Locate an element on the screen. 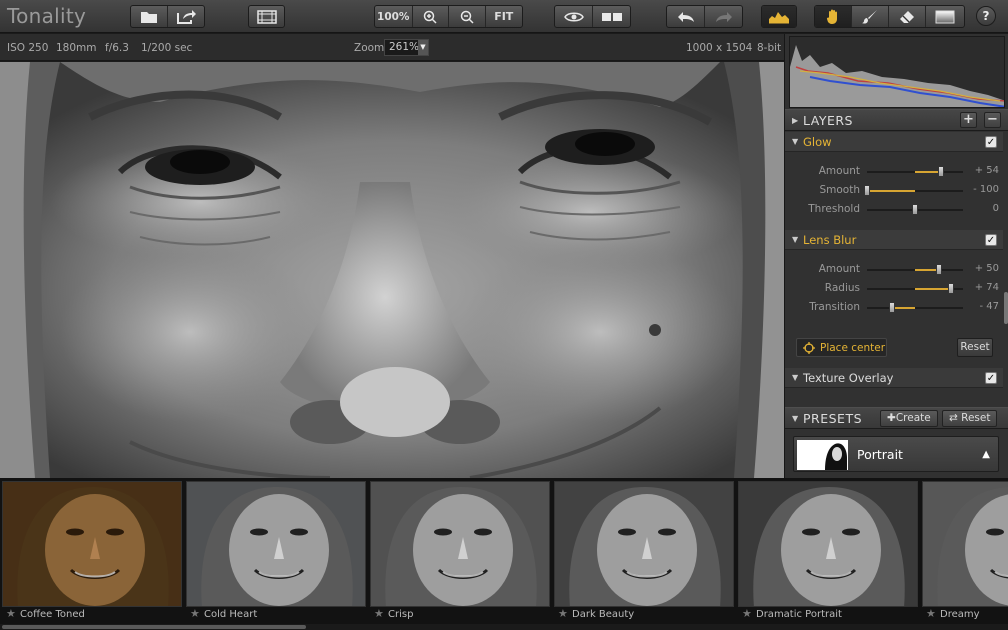 The image size is (1008, 630). layer-name-glow: Glow is located at coordinates (817, 142).